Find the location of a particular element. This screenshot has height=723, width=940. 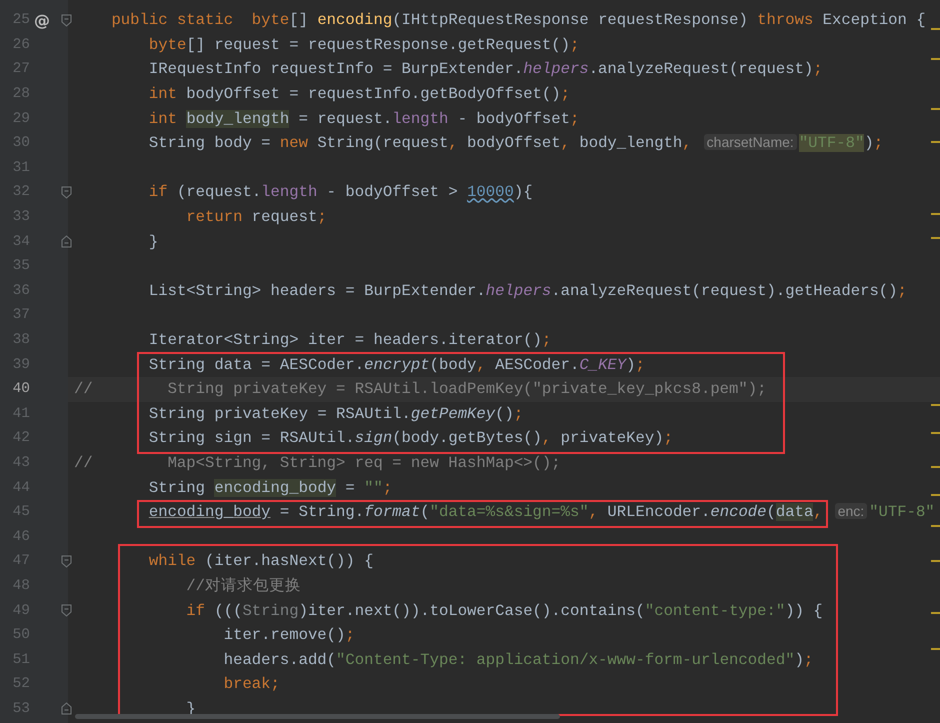

line-number: 40 is located at coordinates (21, 389).